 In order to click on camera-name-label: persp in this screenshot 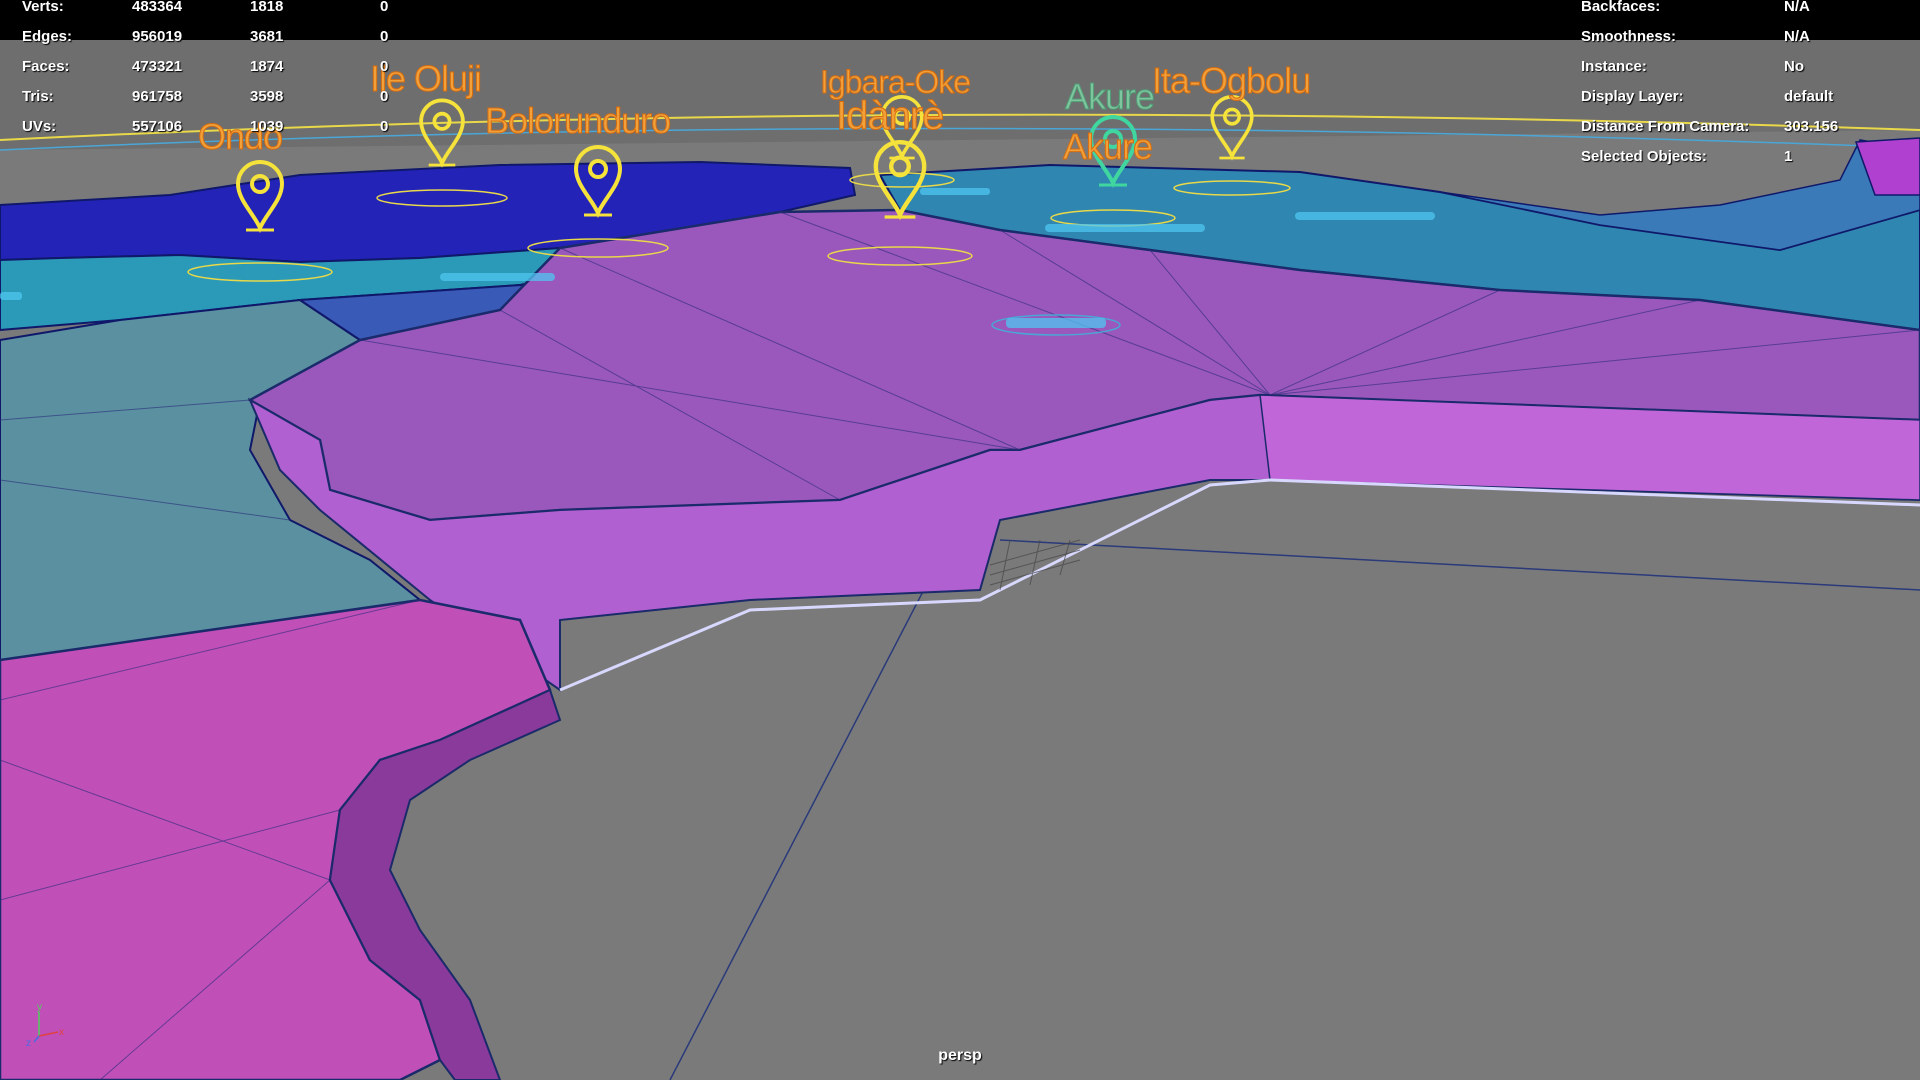, I will do `click(960, 1055)`.